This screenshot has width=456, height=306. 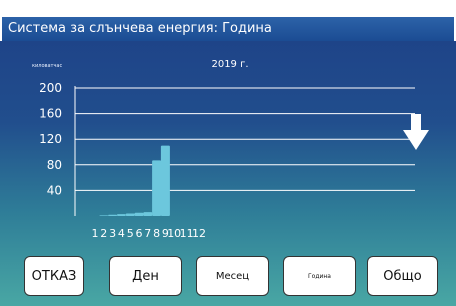 What do you see at coordinates (199, 233) in the screenshot?
I see `x-tick-label: 12` at bounding box center [199, 233].